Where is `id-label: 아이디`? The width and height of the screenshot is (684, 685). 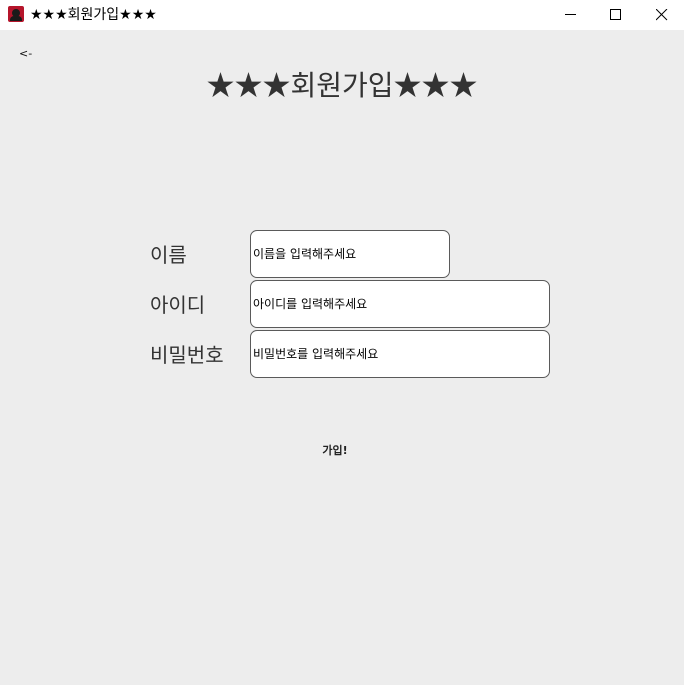 id-label: 아이디 is located at coordinates (178, 305).